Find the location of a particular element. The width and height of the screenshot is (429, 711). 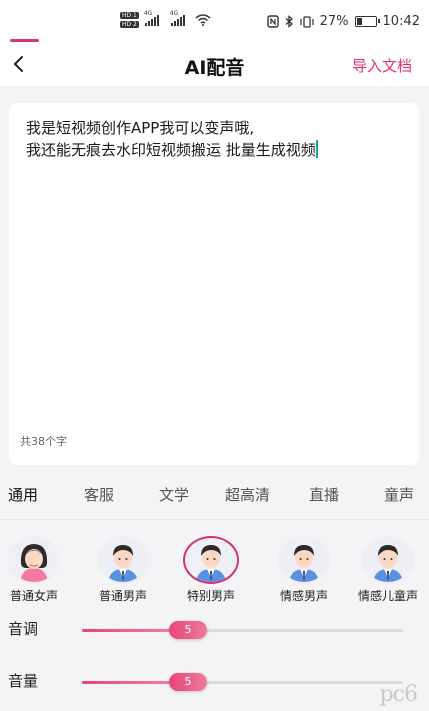

voice-item: 普通女声 is located at coordinates (37, 570).